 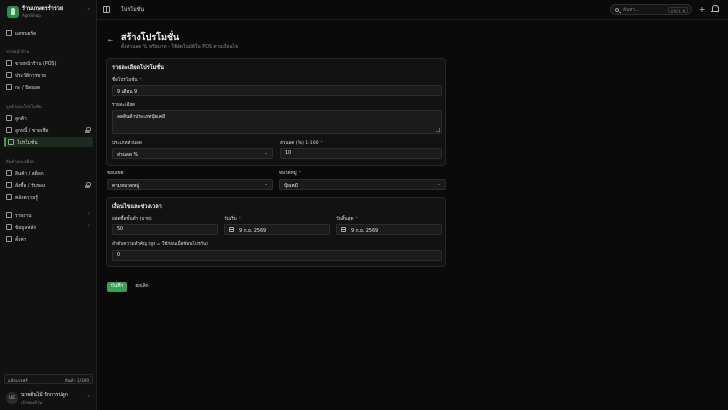 What do you see at coordinates (120, 229) in the screenshot?
I see `input-value: 50` at bounding box center [120, 229].